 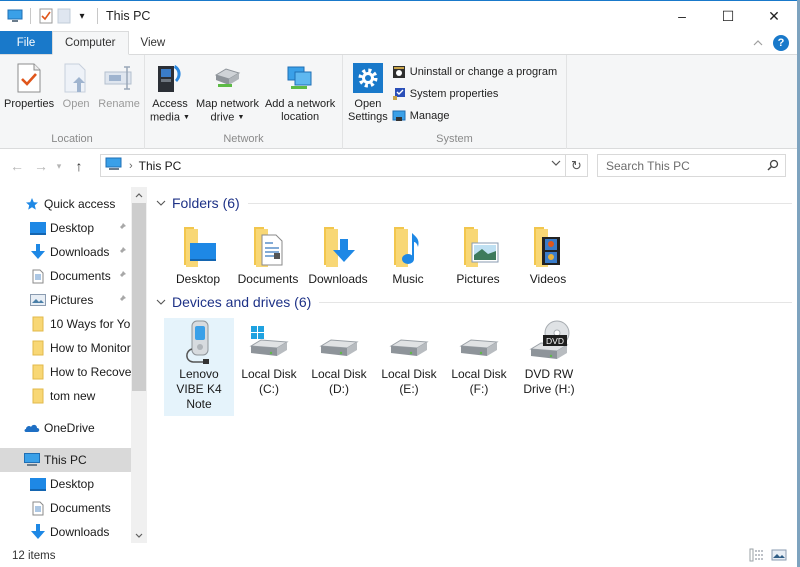 What do you see at coordinates (333, 165) in the screenshot?
I see `address-bar: › This PC` at bounding box center [333, 165].